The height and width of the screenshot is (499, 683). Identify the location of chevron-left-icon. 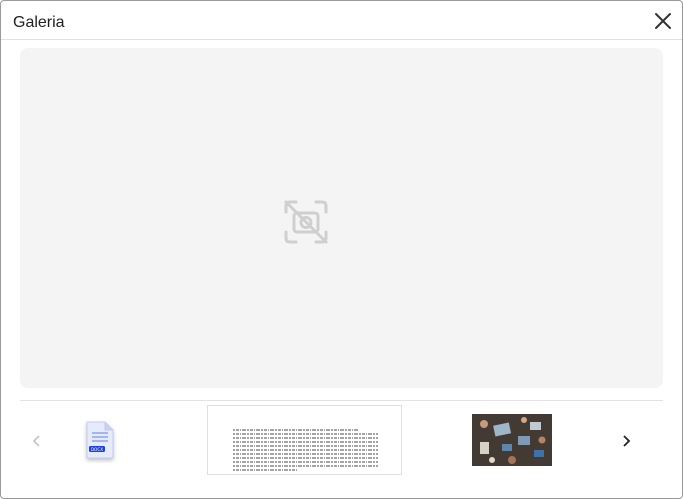
(36, 441).